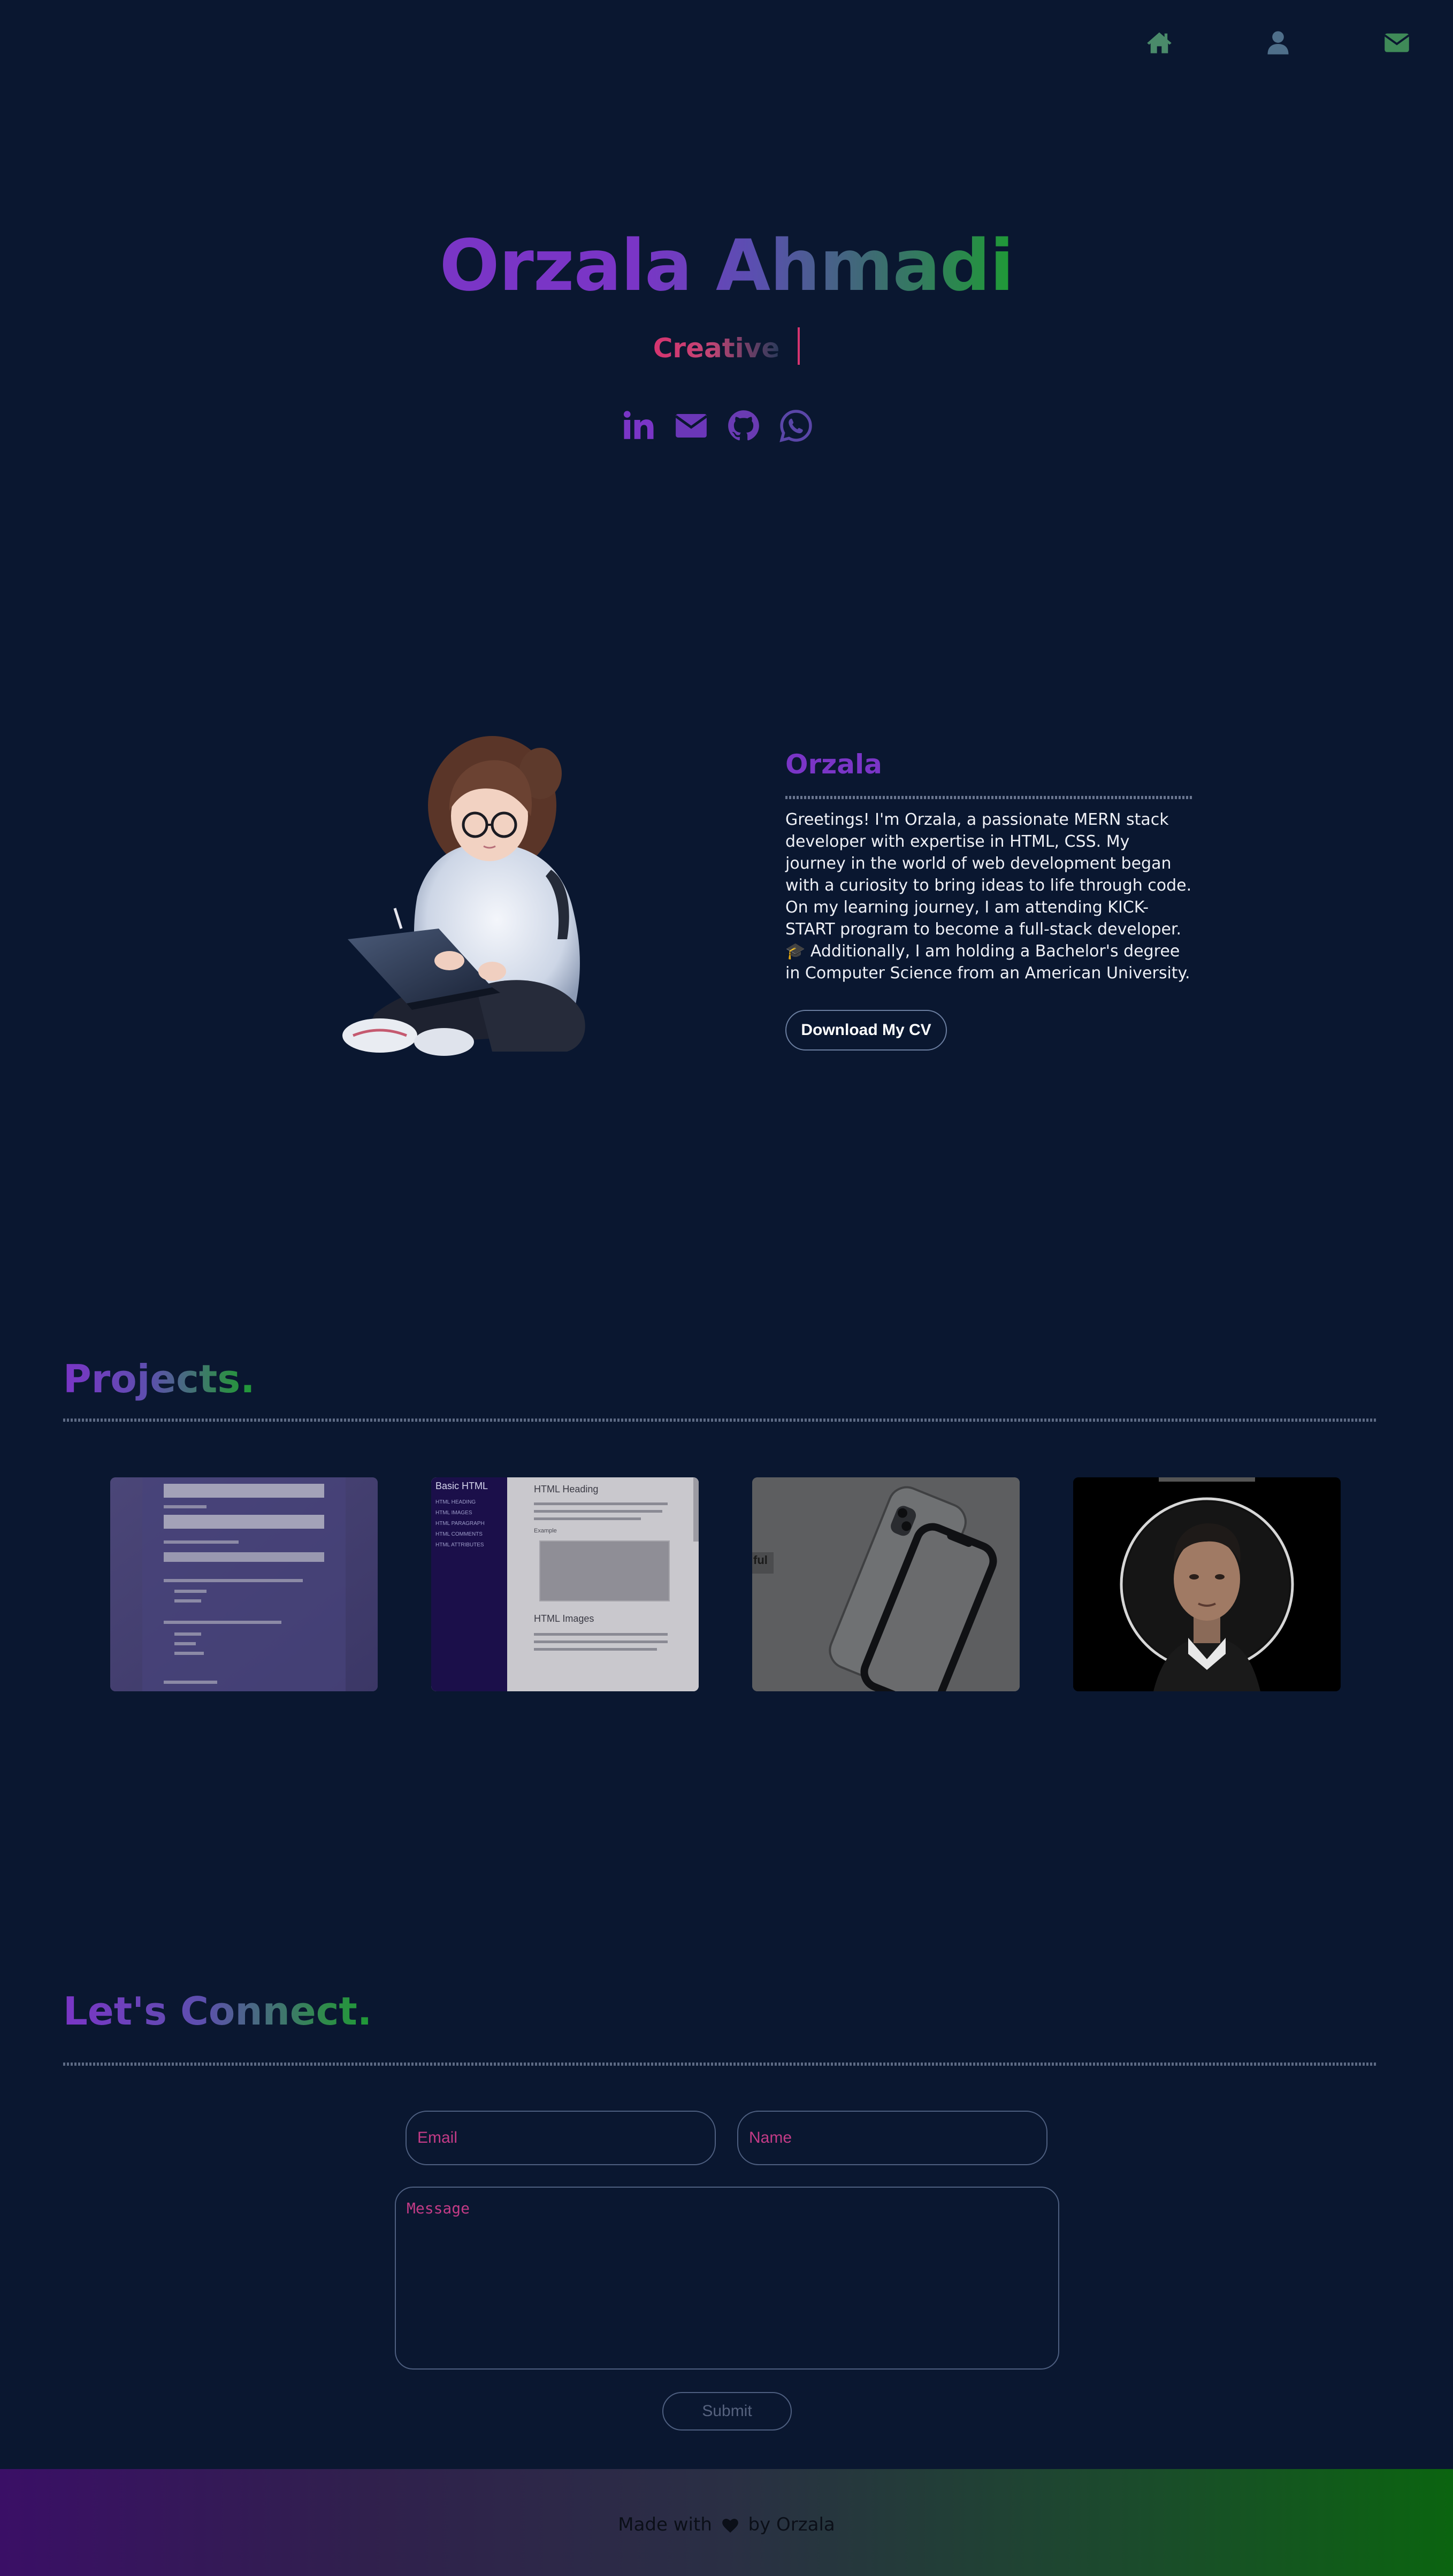 The image size is (1453, 2576). What do you see at coordinates (892, 2138) in the screenshot?
I see `name-input` at bounding box center [892, 2138].